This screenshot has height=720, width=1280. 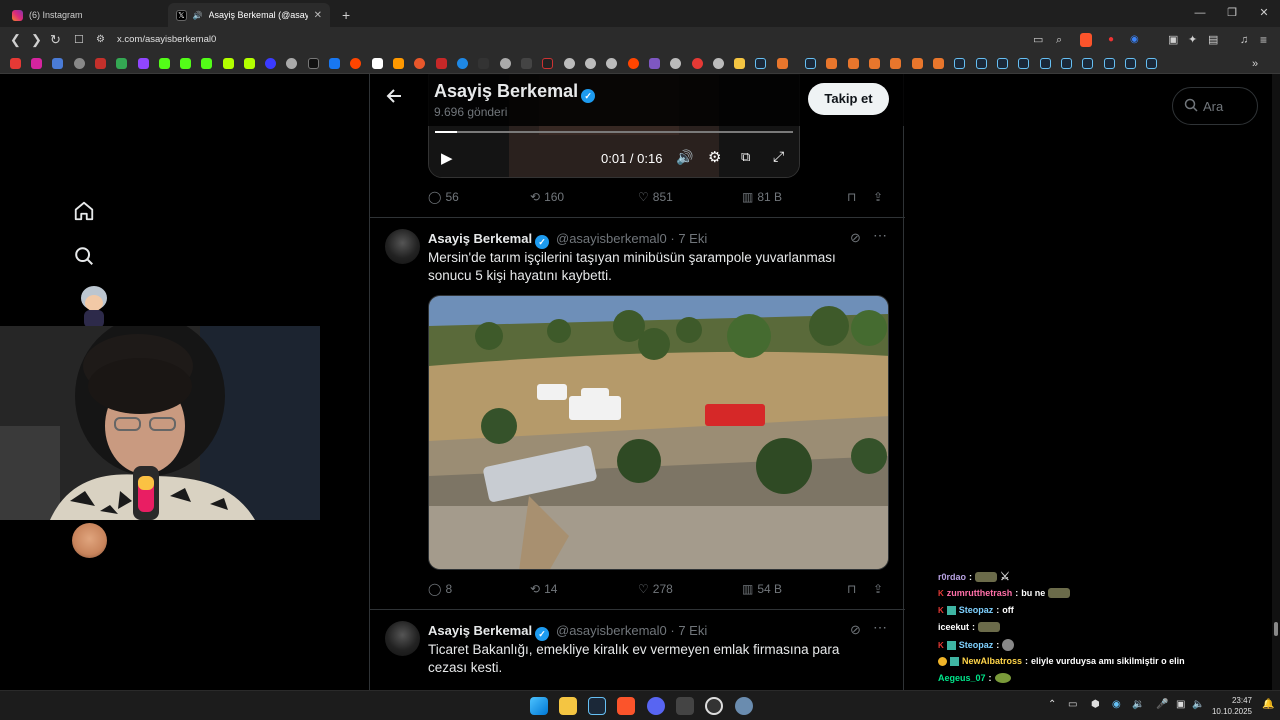 I want to click on x-bookmark-icon, so click(x=313, y=63).